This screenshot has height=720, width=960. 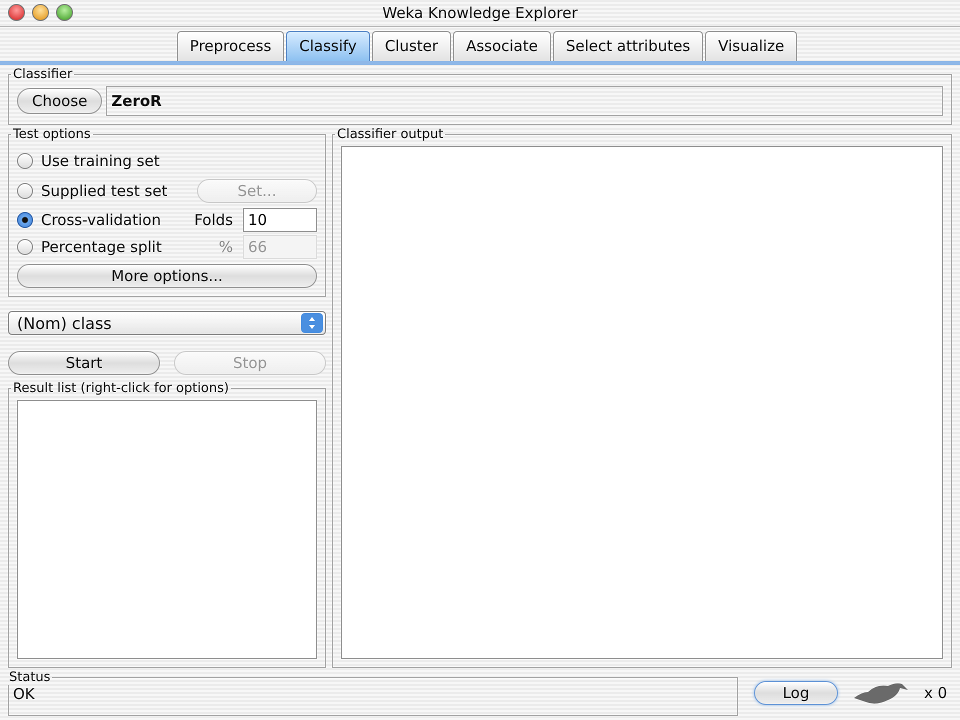 I want to click on close-icon, so click(x=16, y=12).